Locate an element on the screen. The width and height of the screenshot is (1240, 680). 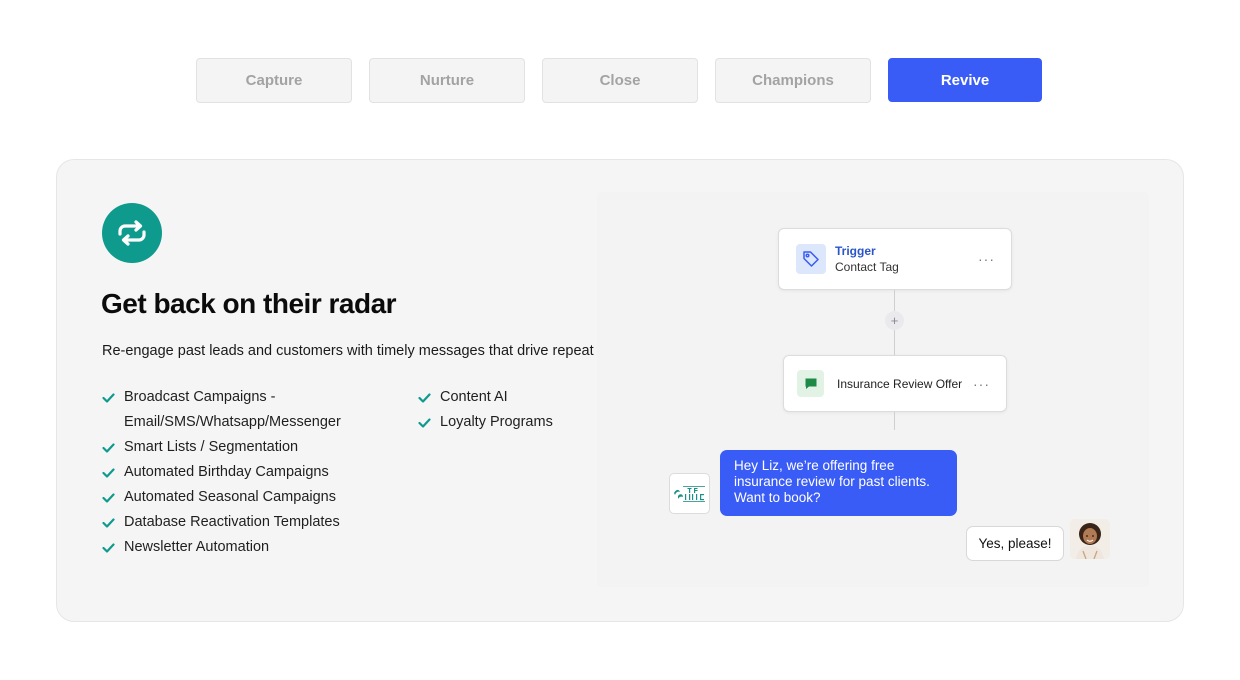
feature-label: Loyalty Programs is located at coordinates (496, 422).